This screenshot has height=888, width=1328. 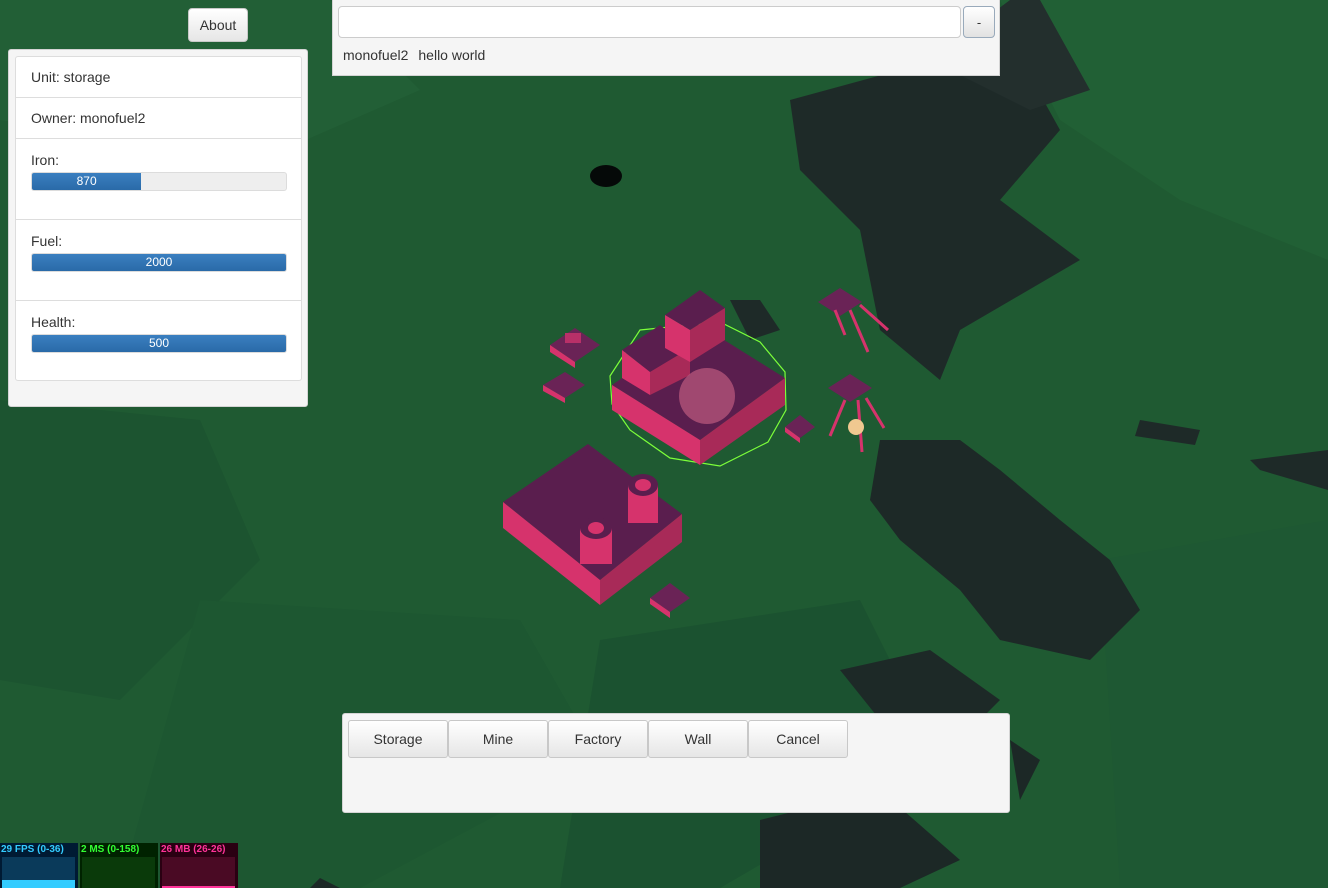 I want to click on iron-progress-bar: 870, so click(x=159, y=181).